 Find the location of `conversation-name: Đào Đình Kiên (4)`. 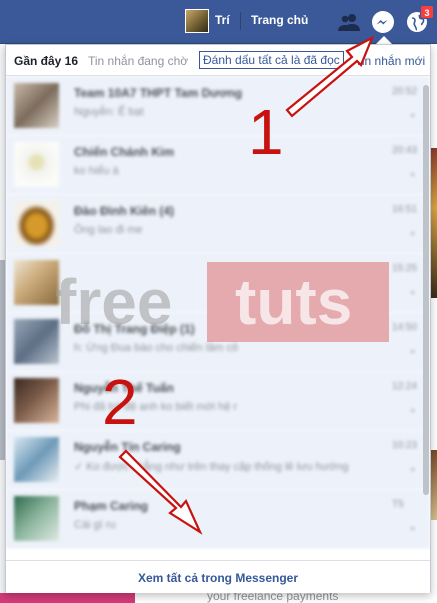

conversation-name: Đào Đình Kiên (4) is located at coordinates (124, 211).